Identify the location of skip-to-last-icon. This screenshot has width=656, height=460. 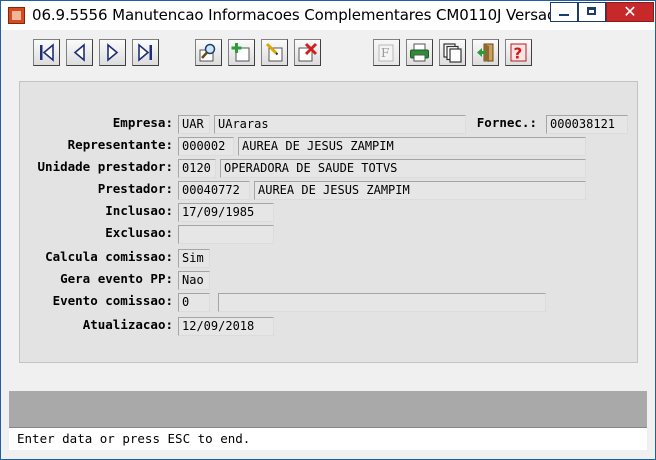
(145, 52).